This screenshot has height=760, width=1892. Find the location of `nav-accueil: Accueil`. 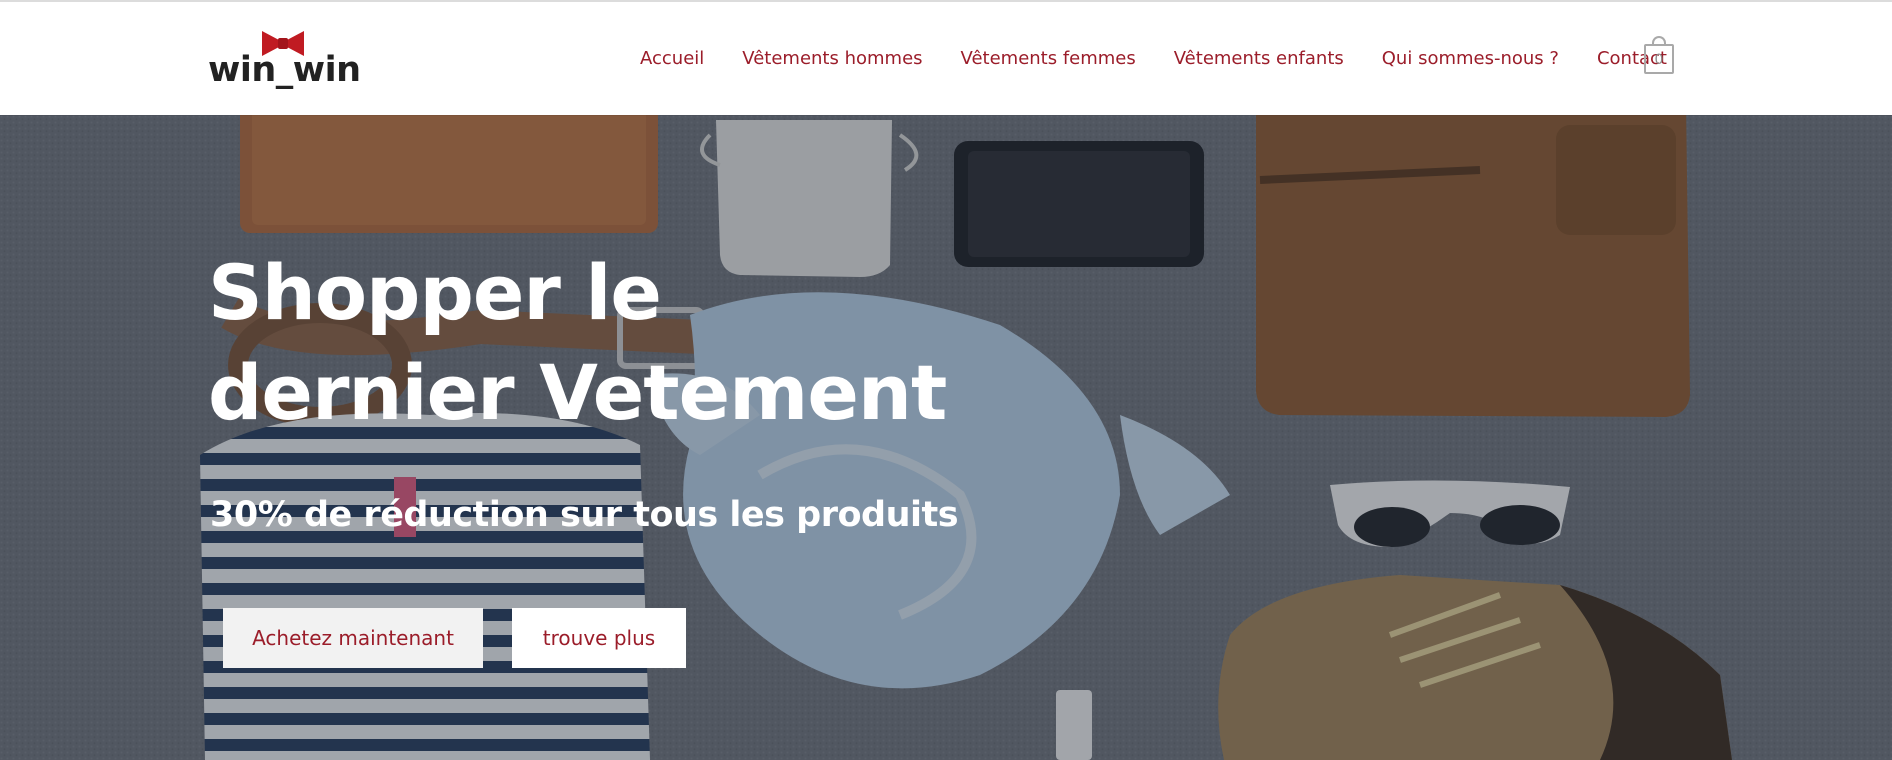

nav-accueil: Accueil is located at coordinates (672, 58).